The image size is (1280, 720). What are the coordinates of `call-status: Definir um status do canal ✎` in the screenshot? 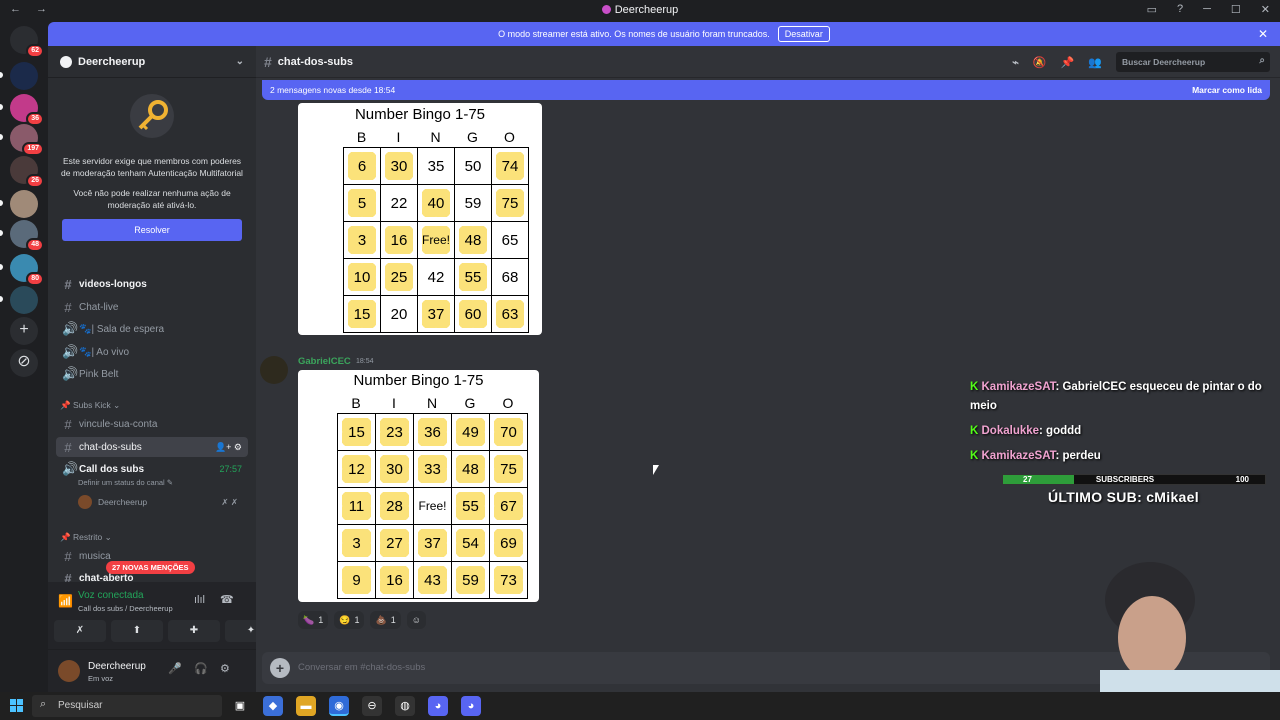 It's located at (125, 482).